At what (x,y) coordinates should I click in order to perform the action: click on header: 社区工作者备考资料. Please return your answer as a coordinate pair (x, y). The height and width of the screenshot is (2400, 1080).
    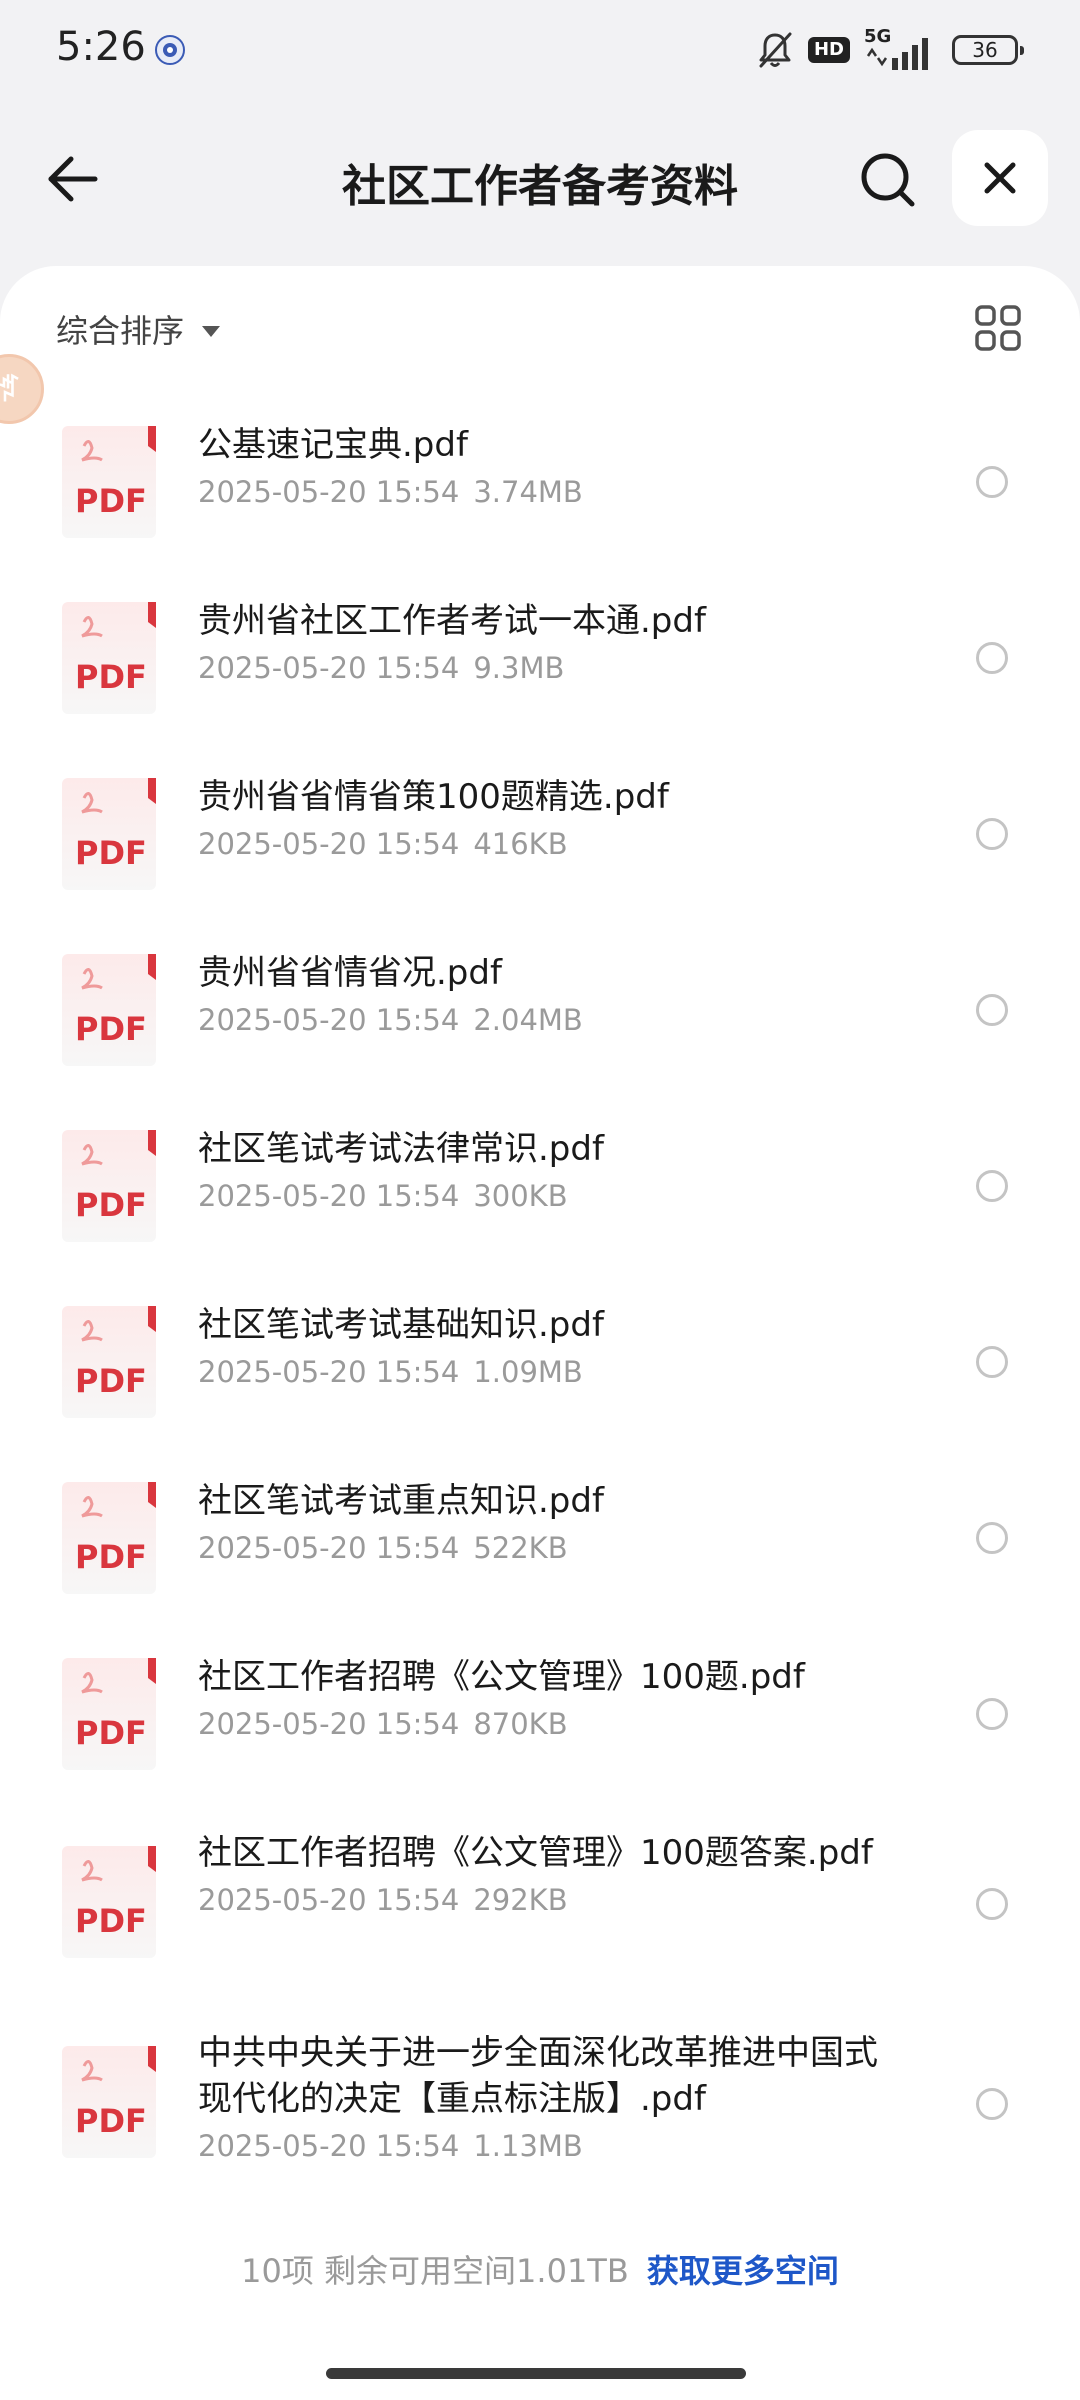
    Looking at the image, I should click on (540, 178).